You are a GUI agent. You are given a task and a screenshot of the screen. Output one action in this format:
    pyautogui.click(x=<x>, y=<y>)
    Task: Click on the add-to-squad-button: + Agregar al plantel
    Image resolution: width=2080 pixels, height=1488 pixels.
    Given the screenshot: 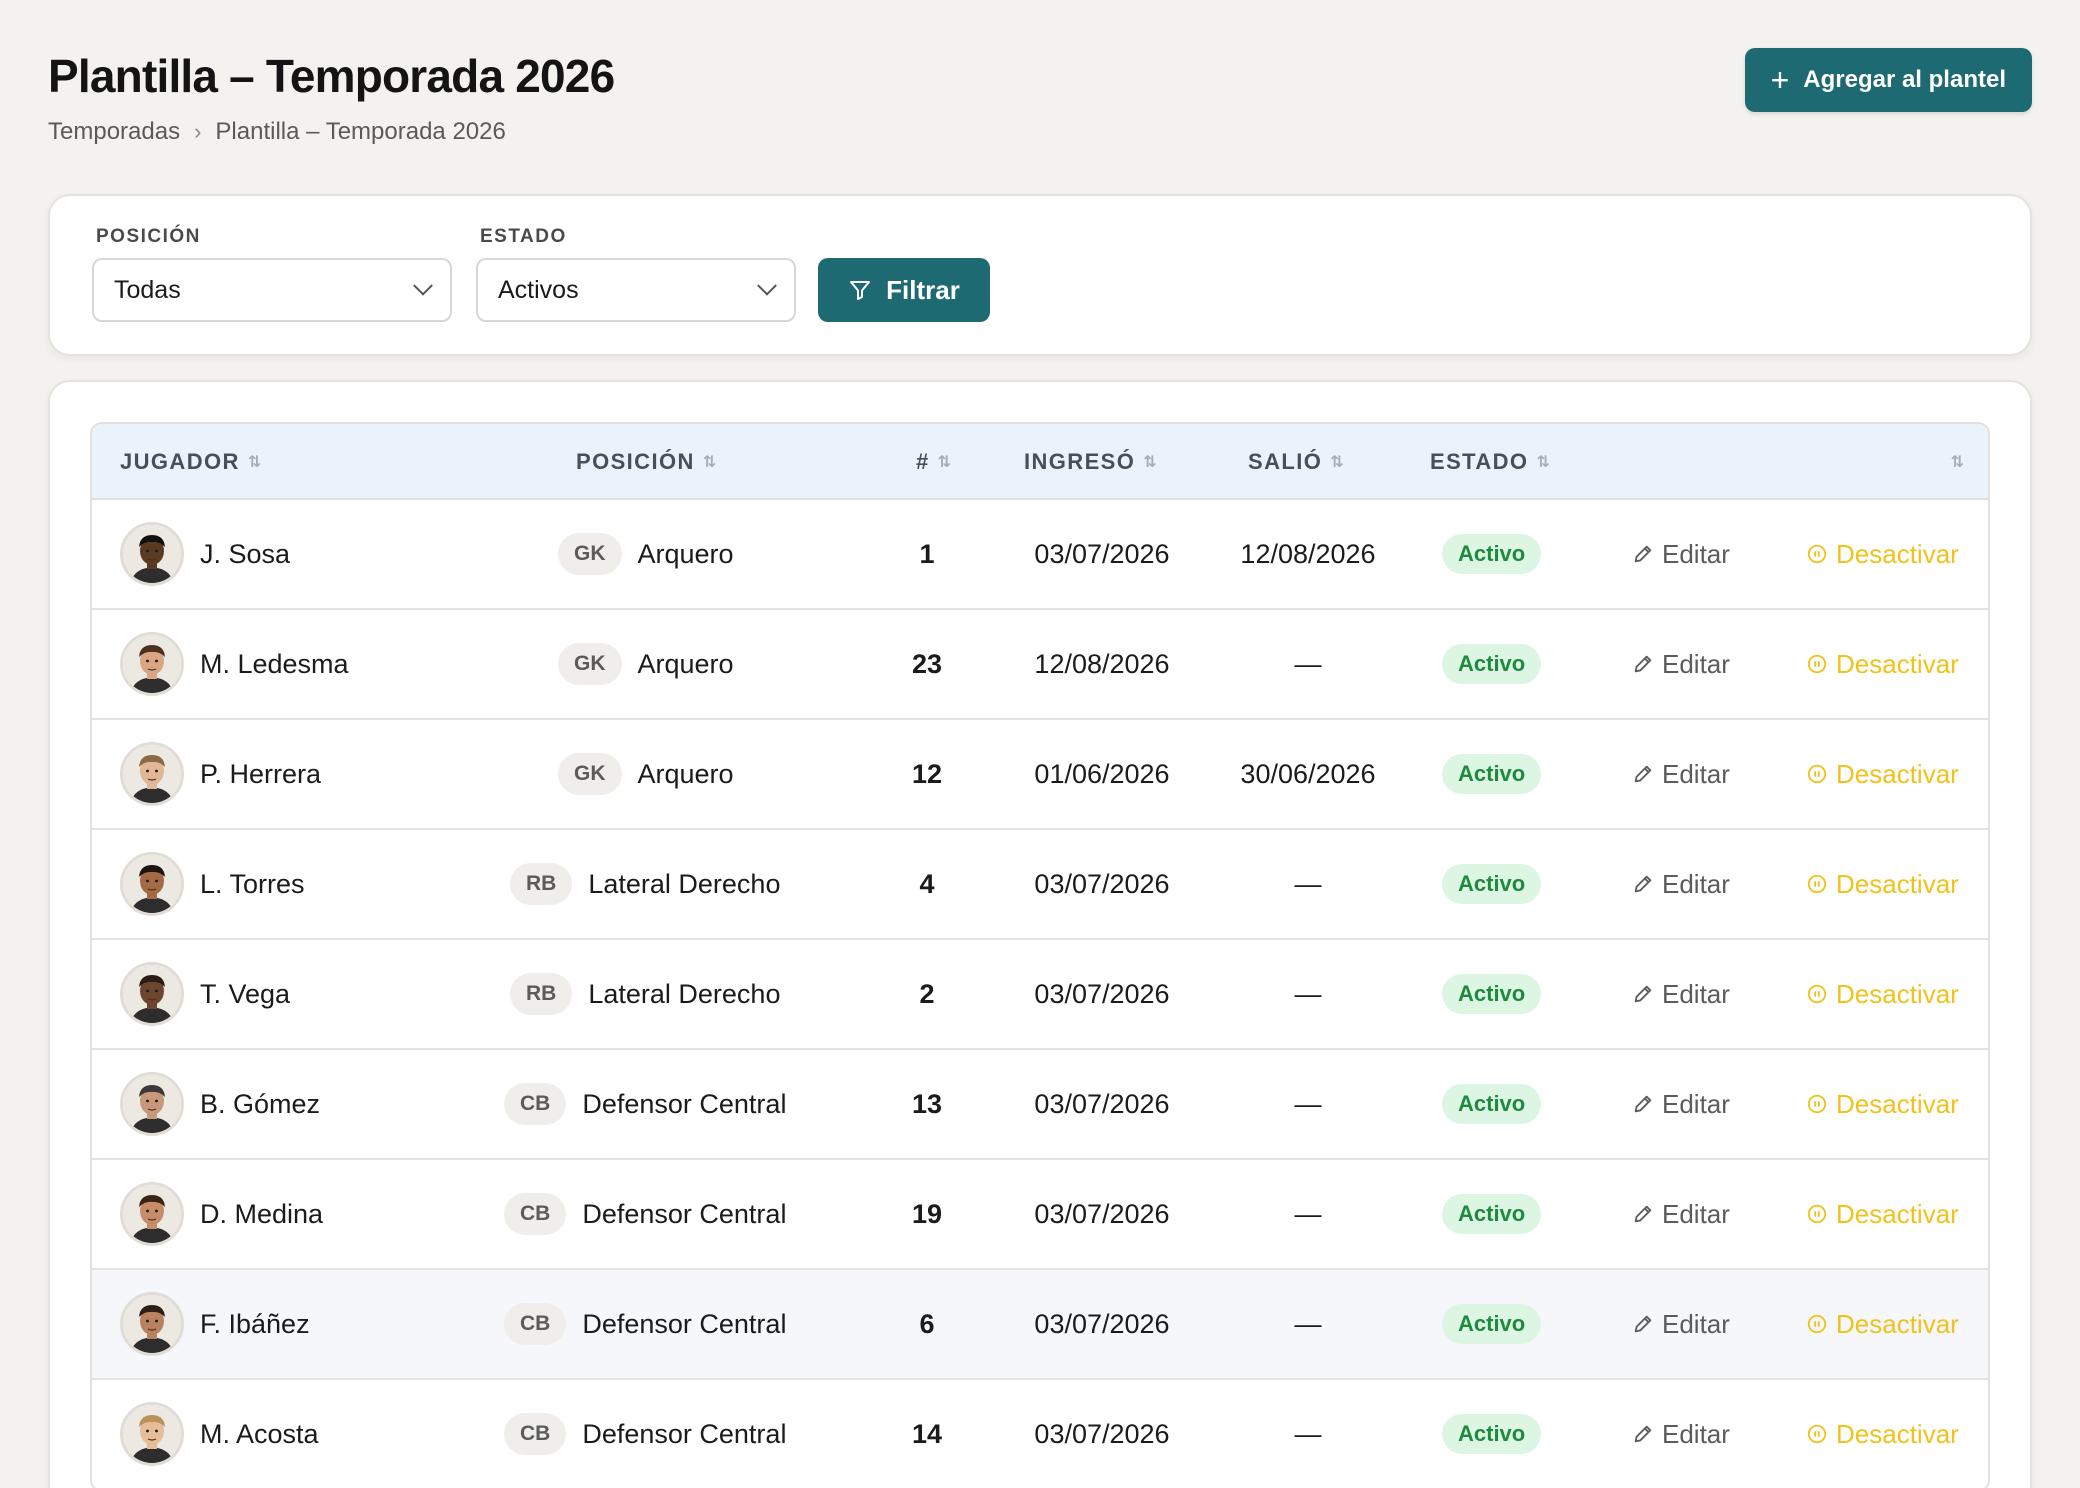 What is the action you would take?
    pyautogui.click(x=1888, y=80)
    